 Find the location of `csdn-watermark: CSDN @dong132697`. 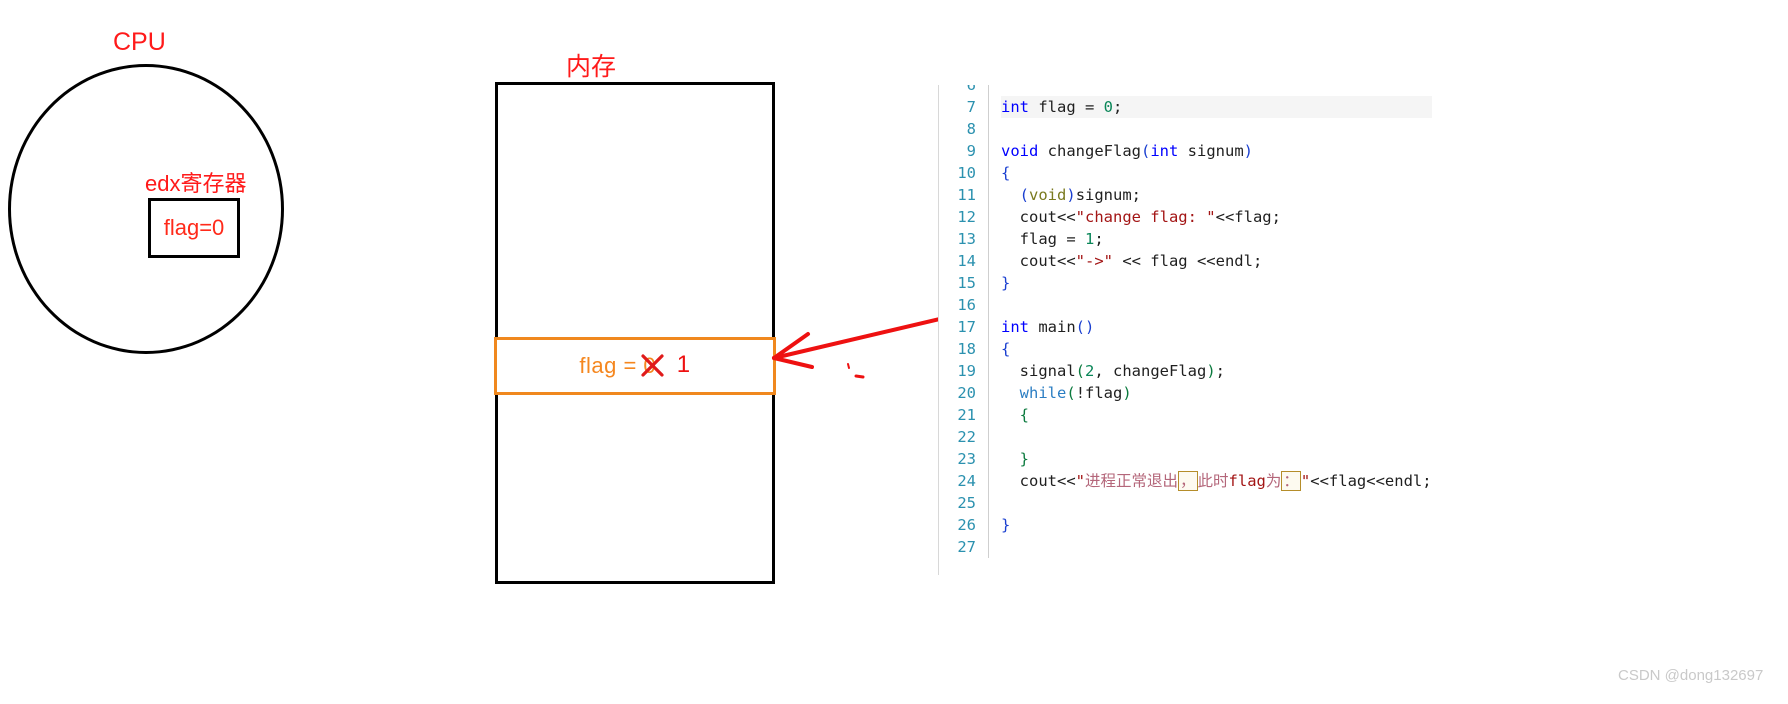

csdn-watermark: CSDN @dong132697 is located at coordinates (1691, 675).